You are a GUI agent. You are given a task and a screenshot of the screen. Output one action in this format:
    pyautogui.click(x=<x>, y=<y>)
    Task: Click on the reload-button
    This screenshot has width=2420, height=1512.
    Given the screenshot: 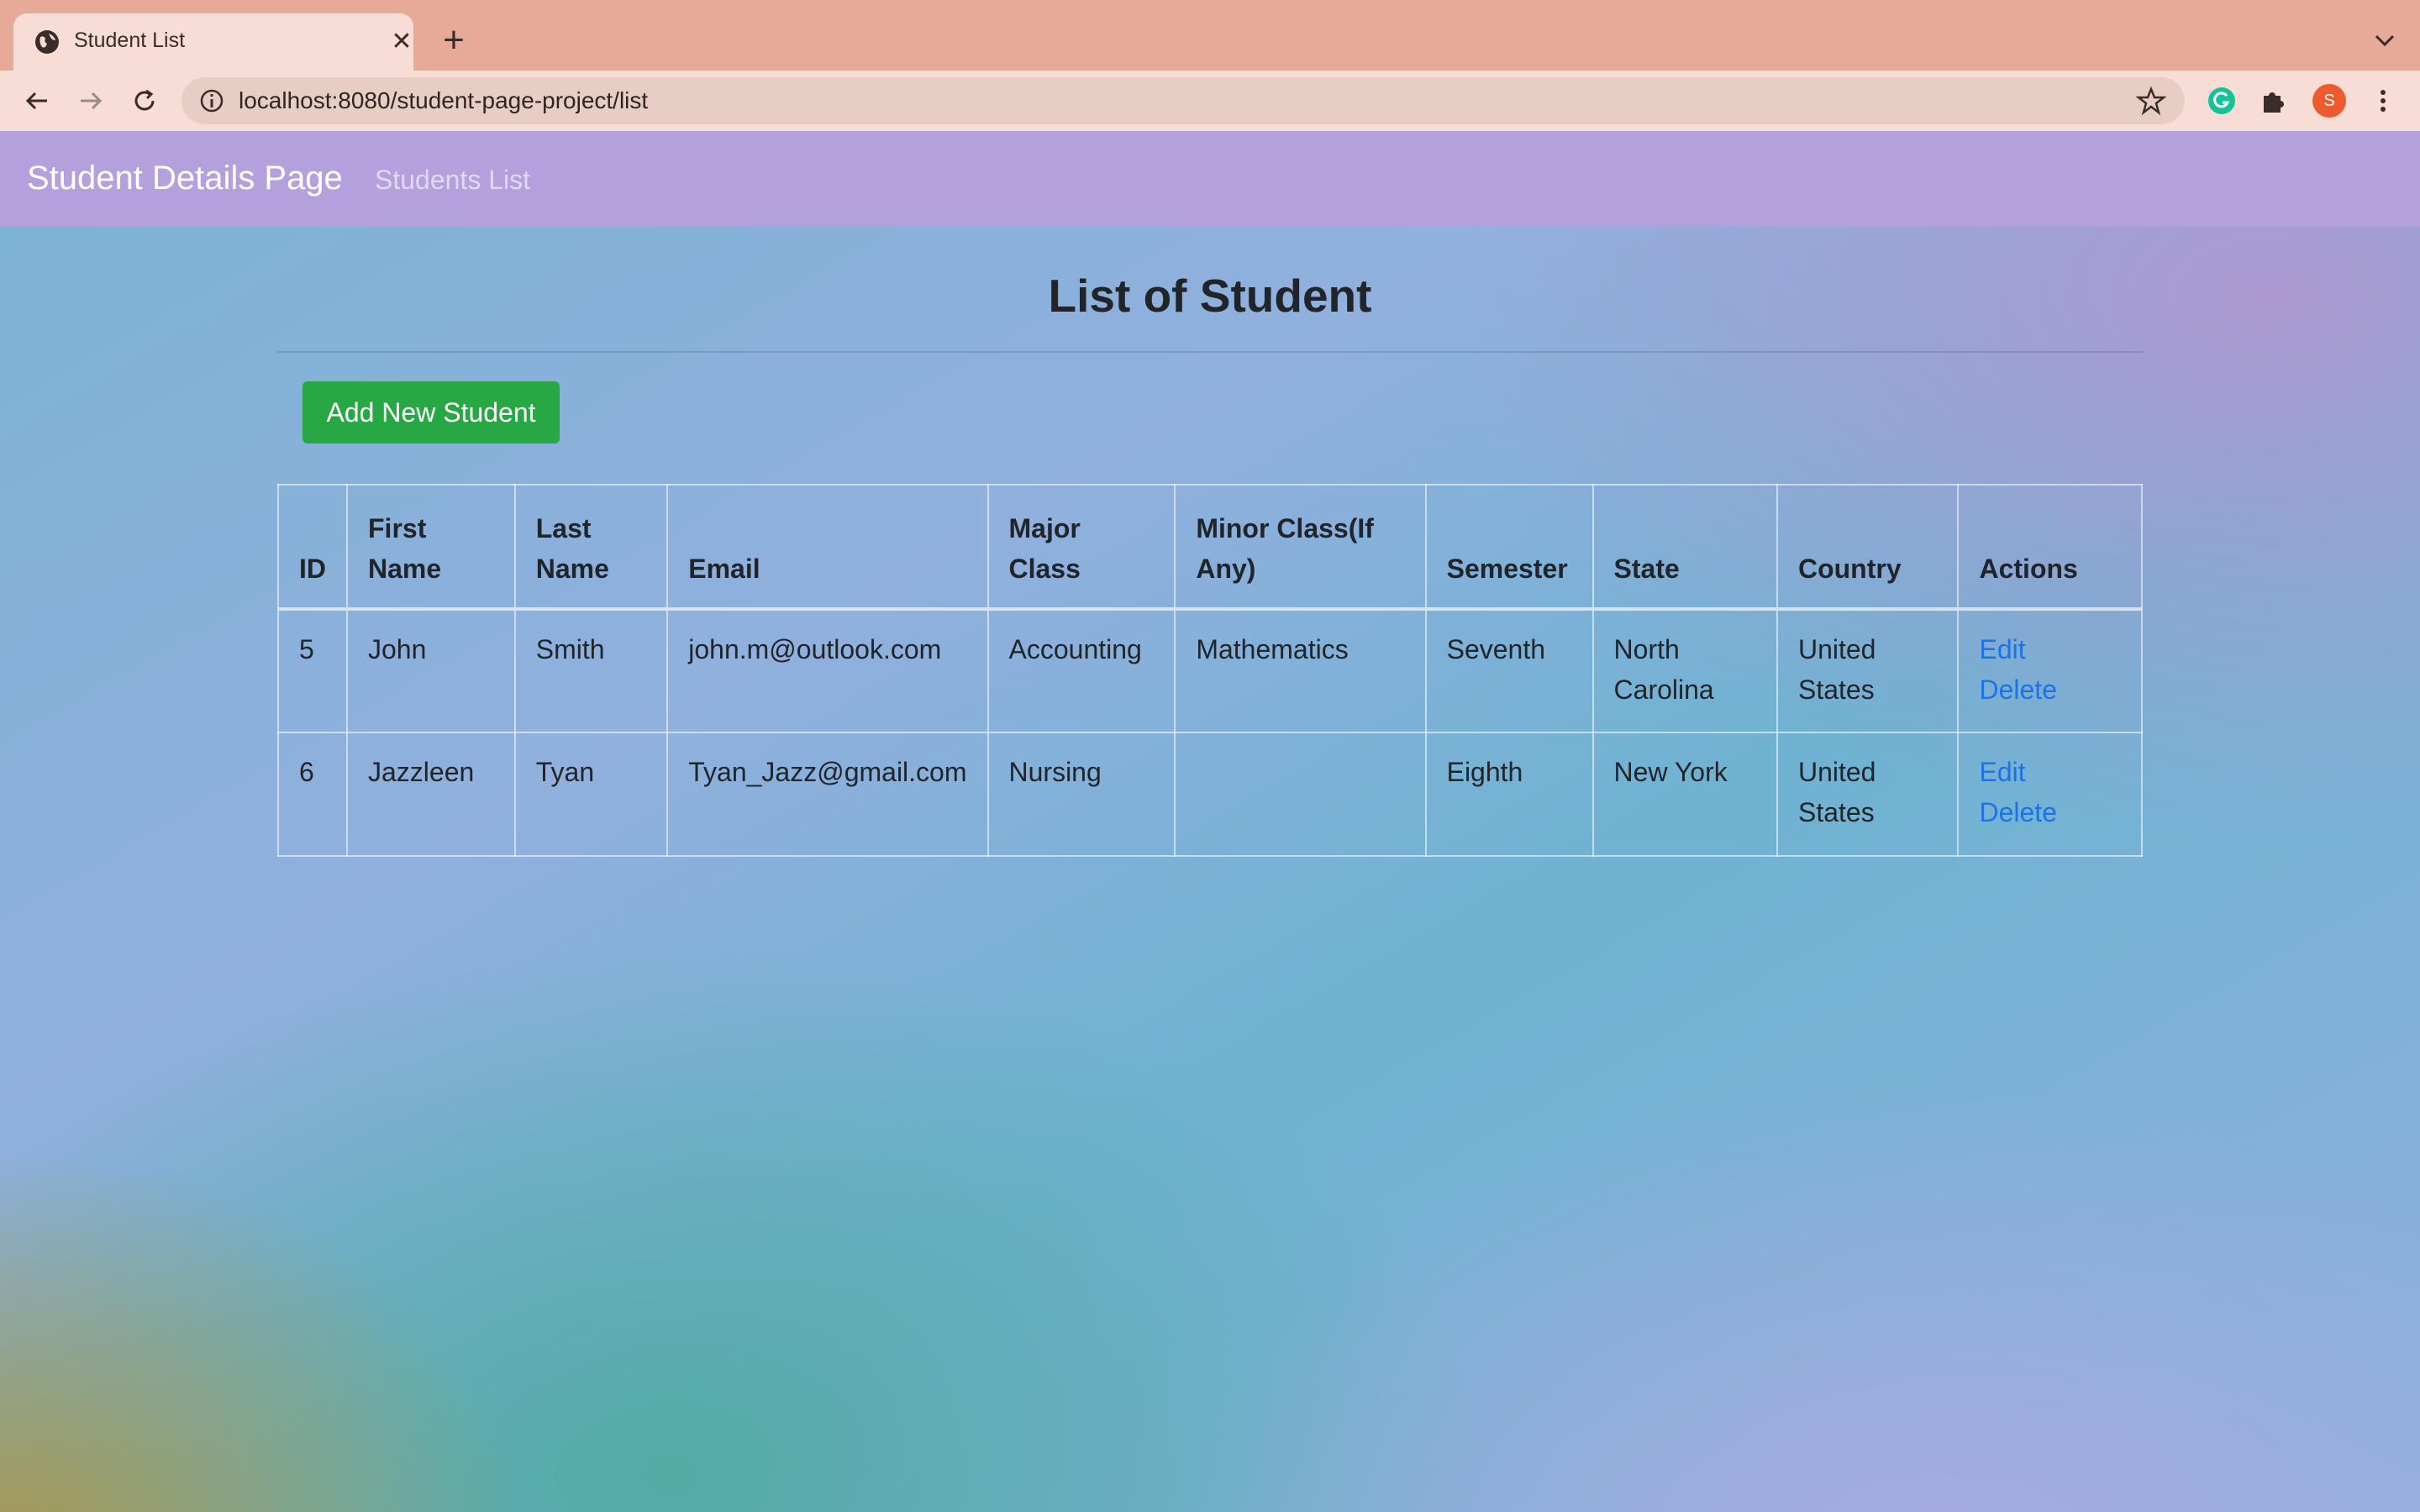 What is the action you would take?
    pyautogui.click(x=144, y=100)
    